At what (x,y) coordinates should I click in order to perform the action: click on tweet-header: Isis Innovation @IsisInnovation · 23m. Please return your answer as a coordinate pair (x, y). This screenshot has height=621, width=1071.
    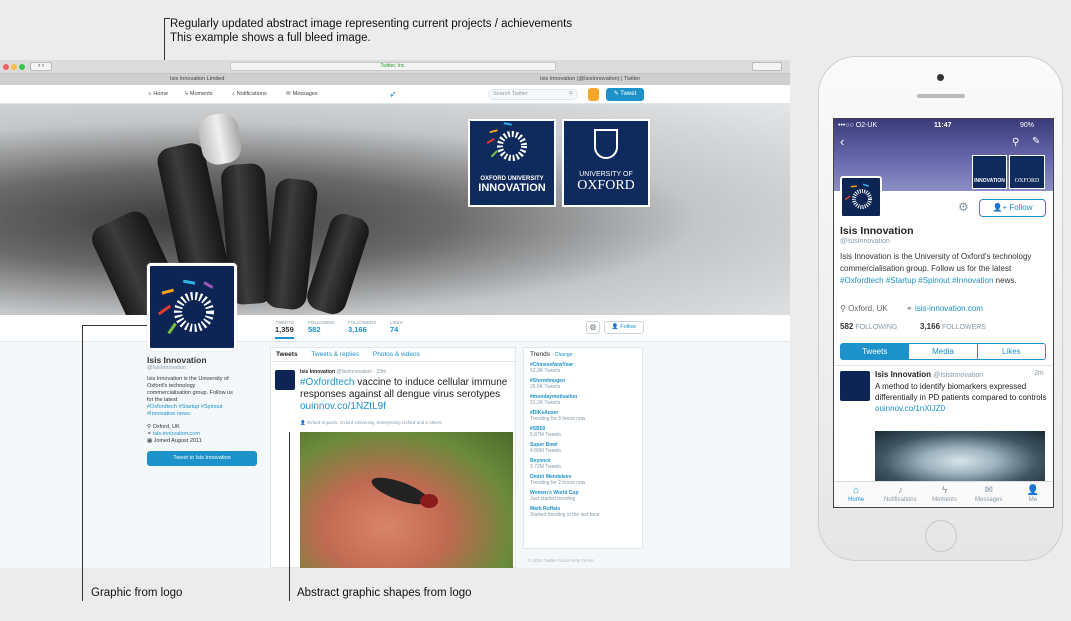
    Looking at the image, I should click on (343, 372).